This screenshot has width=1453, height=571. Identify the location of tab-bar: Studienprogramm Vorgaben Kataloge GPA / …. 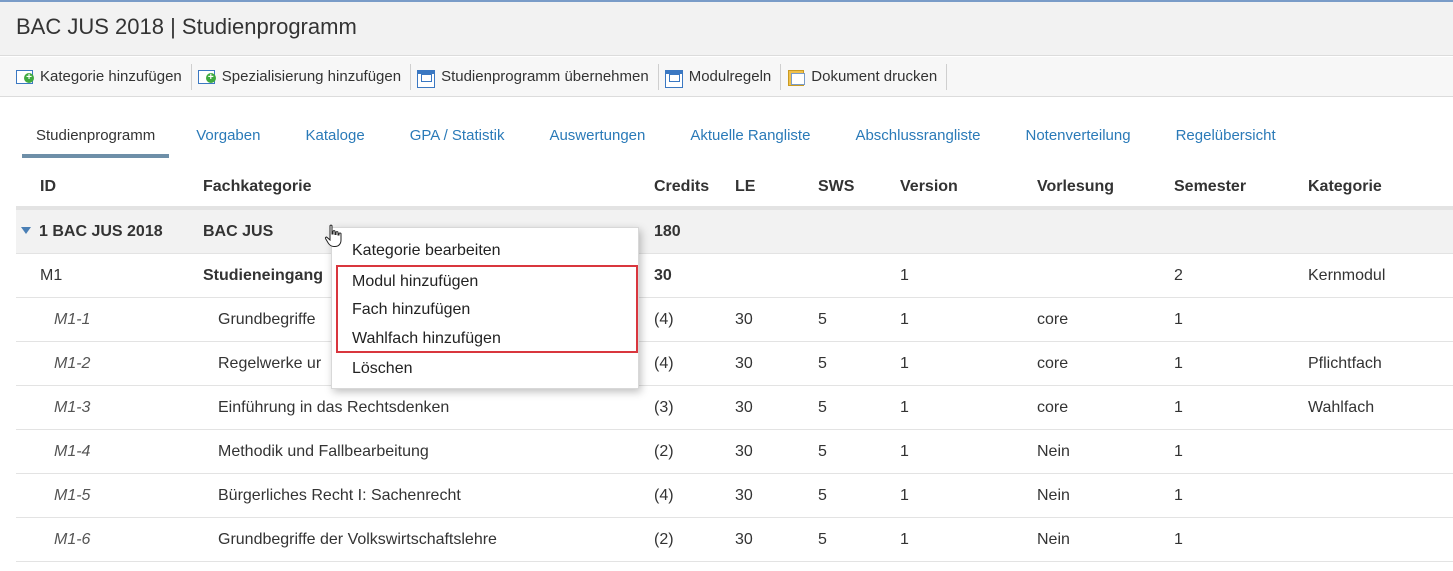
(668, 136).